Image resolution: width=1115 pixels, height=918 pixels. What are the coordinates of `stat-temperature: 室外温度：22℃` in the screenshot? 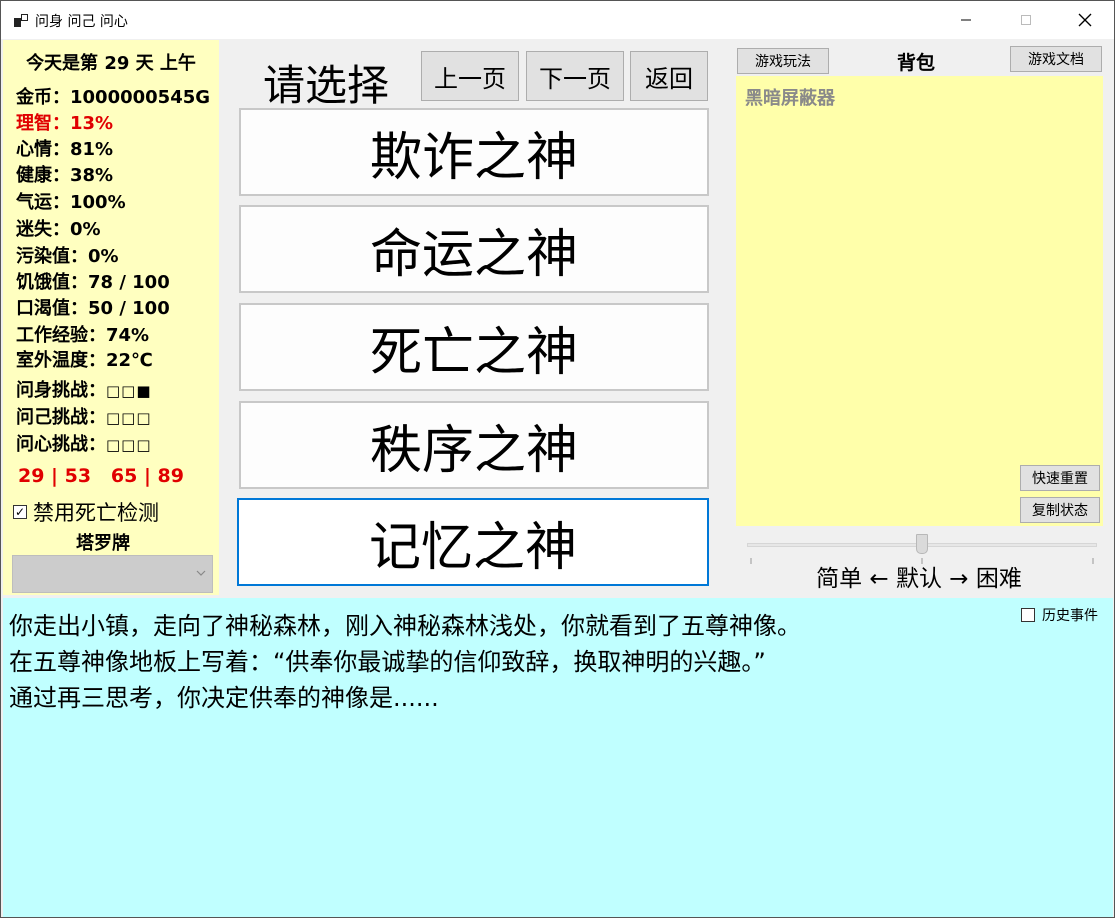 It's located at (84, 359).